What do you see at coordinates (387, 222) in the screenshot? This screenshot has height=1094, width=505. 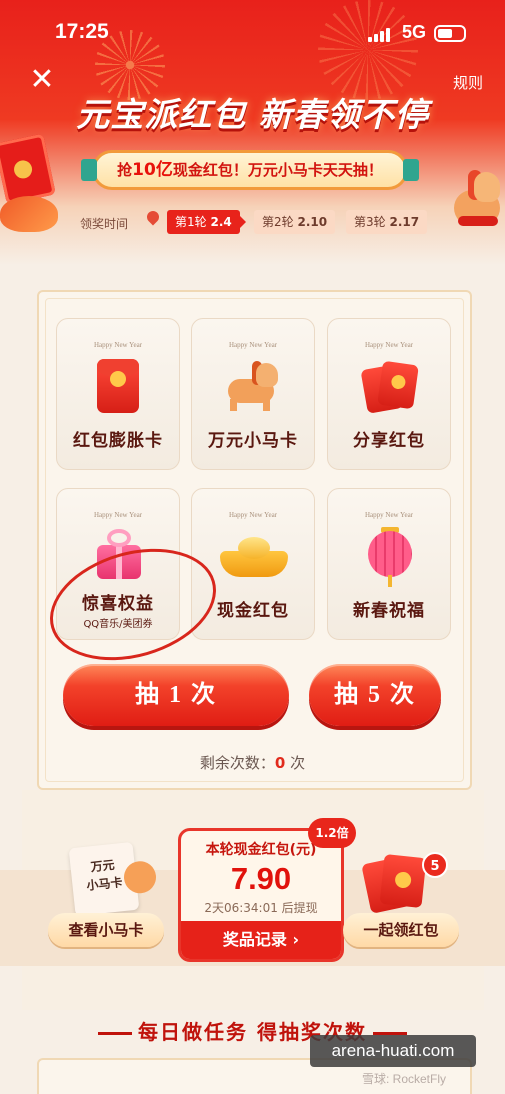 I see `round-tab-3: 第3轮 2.17` at bounding box center [387, 222].